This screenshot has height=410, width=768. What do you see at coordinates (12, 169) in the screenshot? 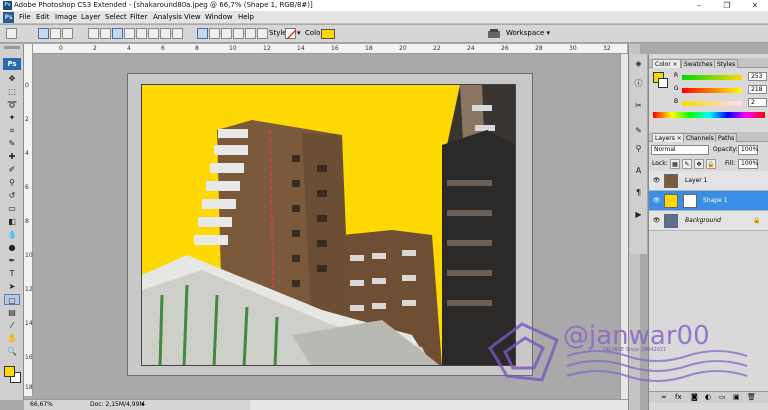
I see `brush-tool-icon: ✐` at bounding box center [12, 169].